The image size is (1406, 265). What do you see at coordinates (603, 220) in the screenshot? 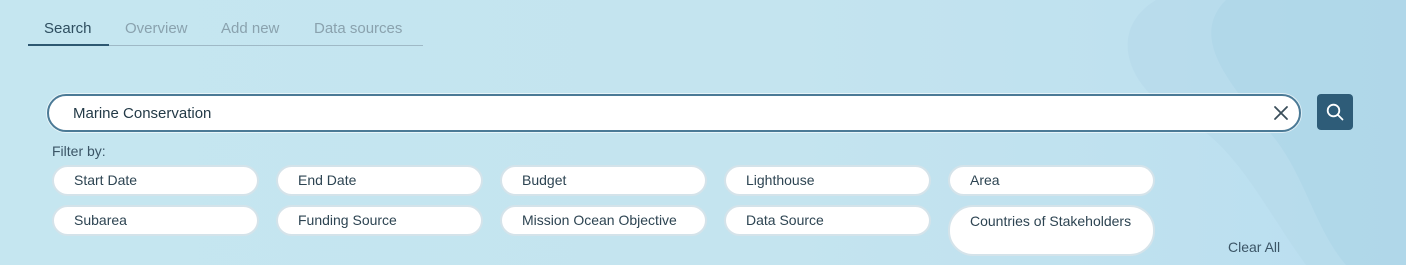
I see `filter-chip-mission-ocean-objective: Mission Ocean Objective` at bounding box center [603, 220].